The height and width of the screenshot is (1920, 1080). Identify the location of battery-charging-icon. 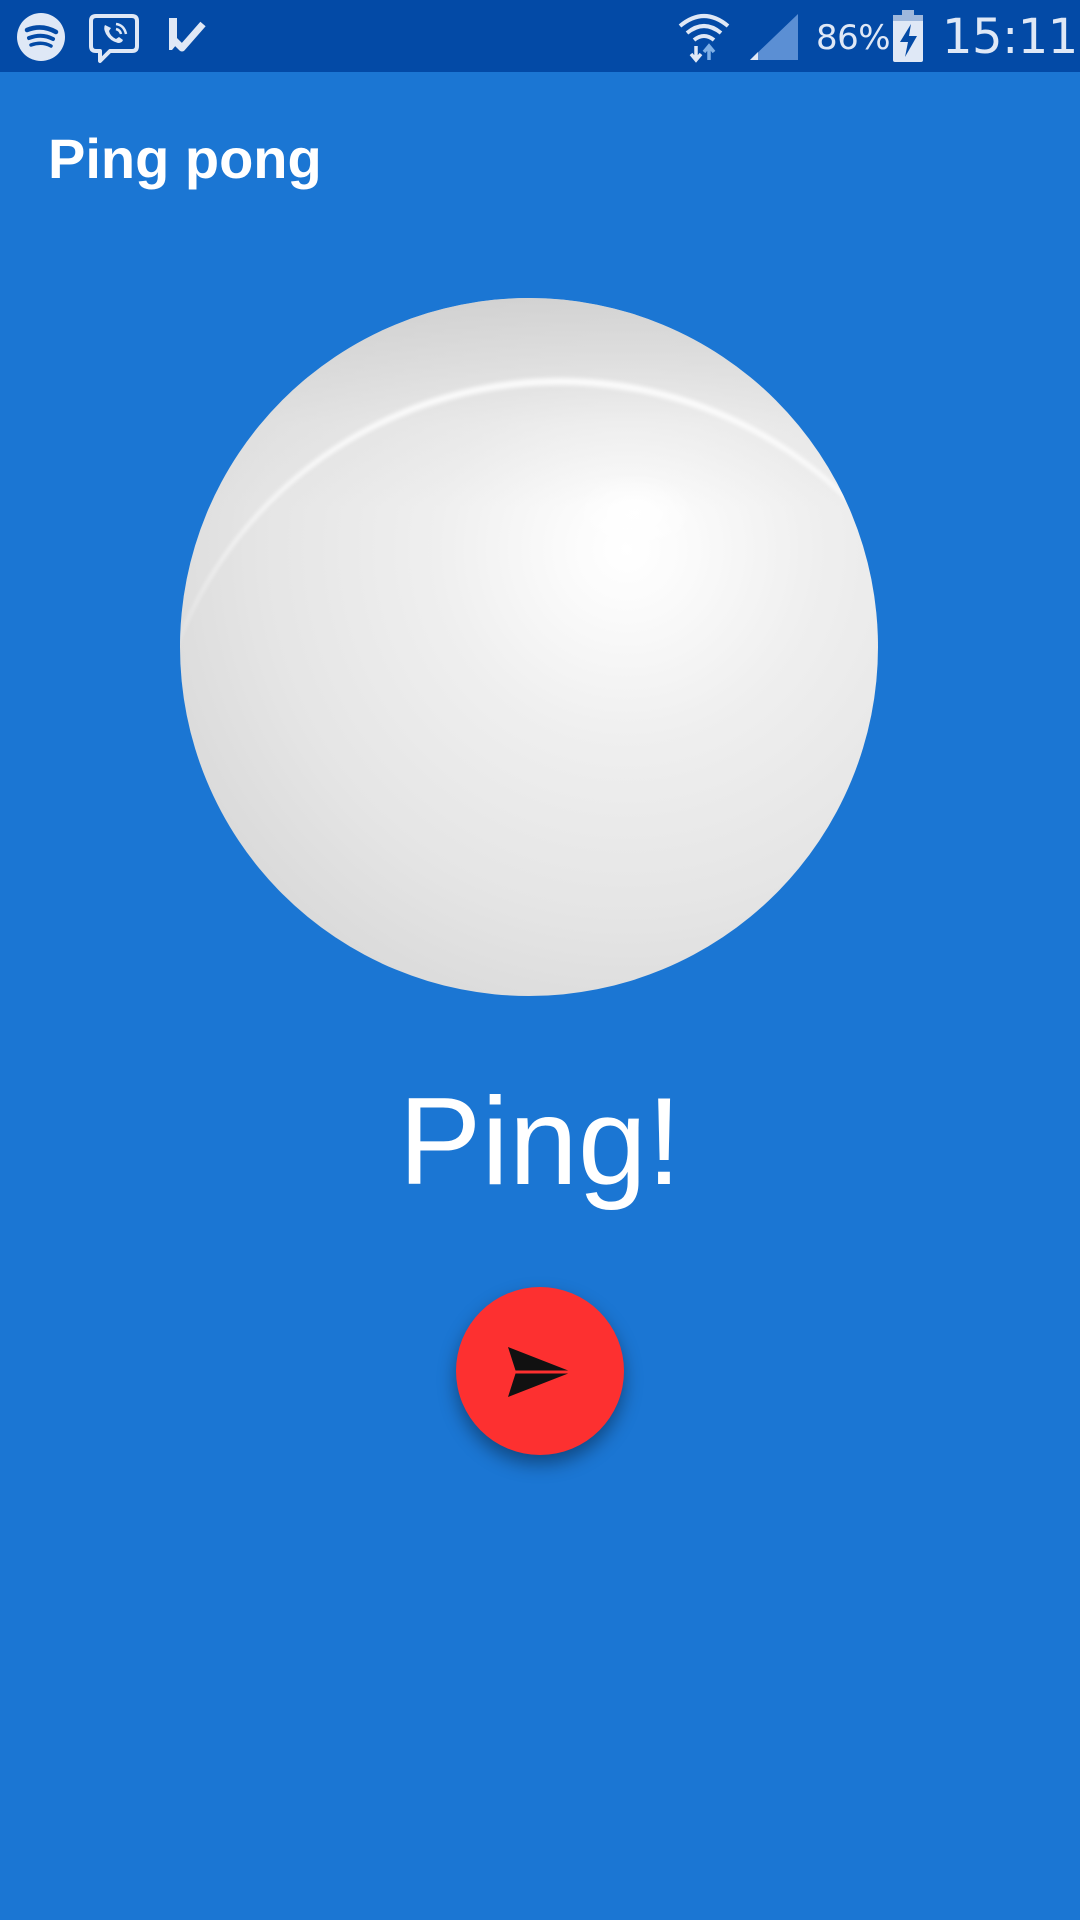
(908, 38).